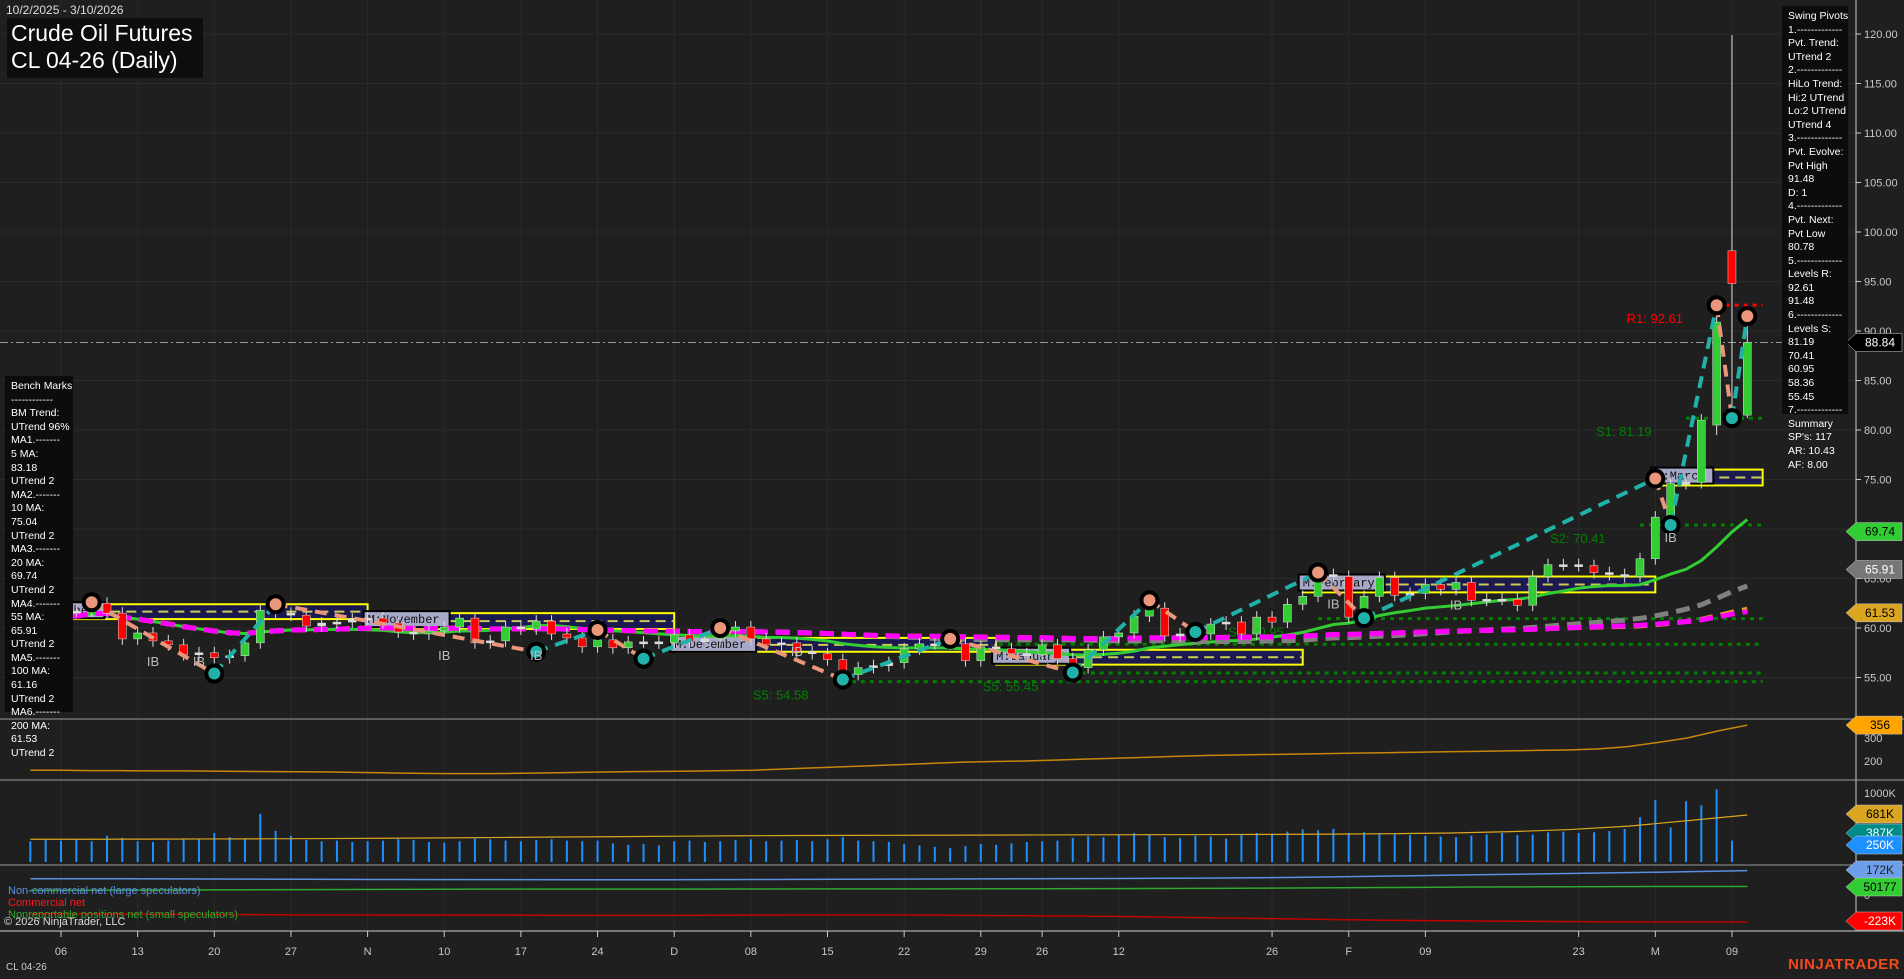 The width and height of the screenshot is (1904, 979). I want to click on pivot-line: 81.19, so click(1801, 342).